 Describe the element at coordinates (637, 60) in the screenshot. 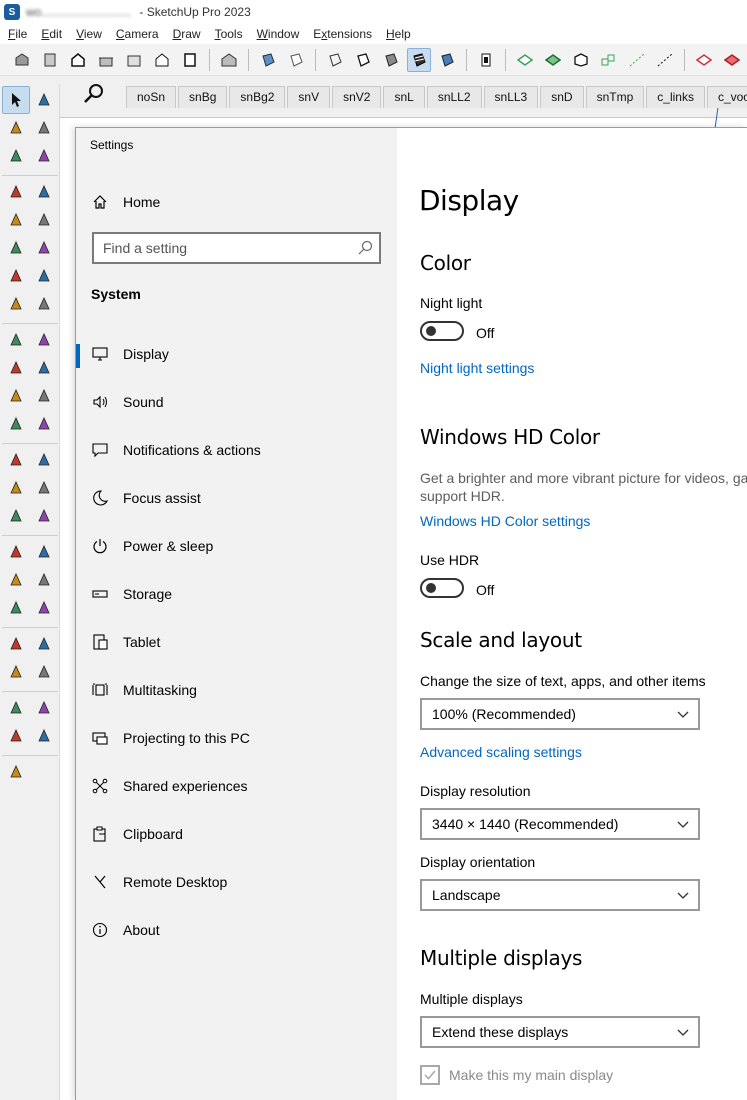

I see `dashed-lines-icon` at that location.